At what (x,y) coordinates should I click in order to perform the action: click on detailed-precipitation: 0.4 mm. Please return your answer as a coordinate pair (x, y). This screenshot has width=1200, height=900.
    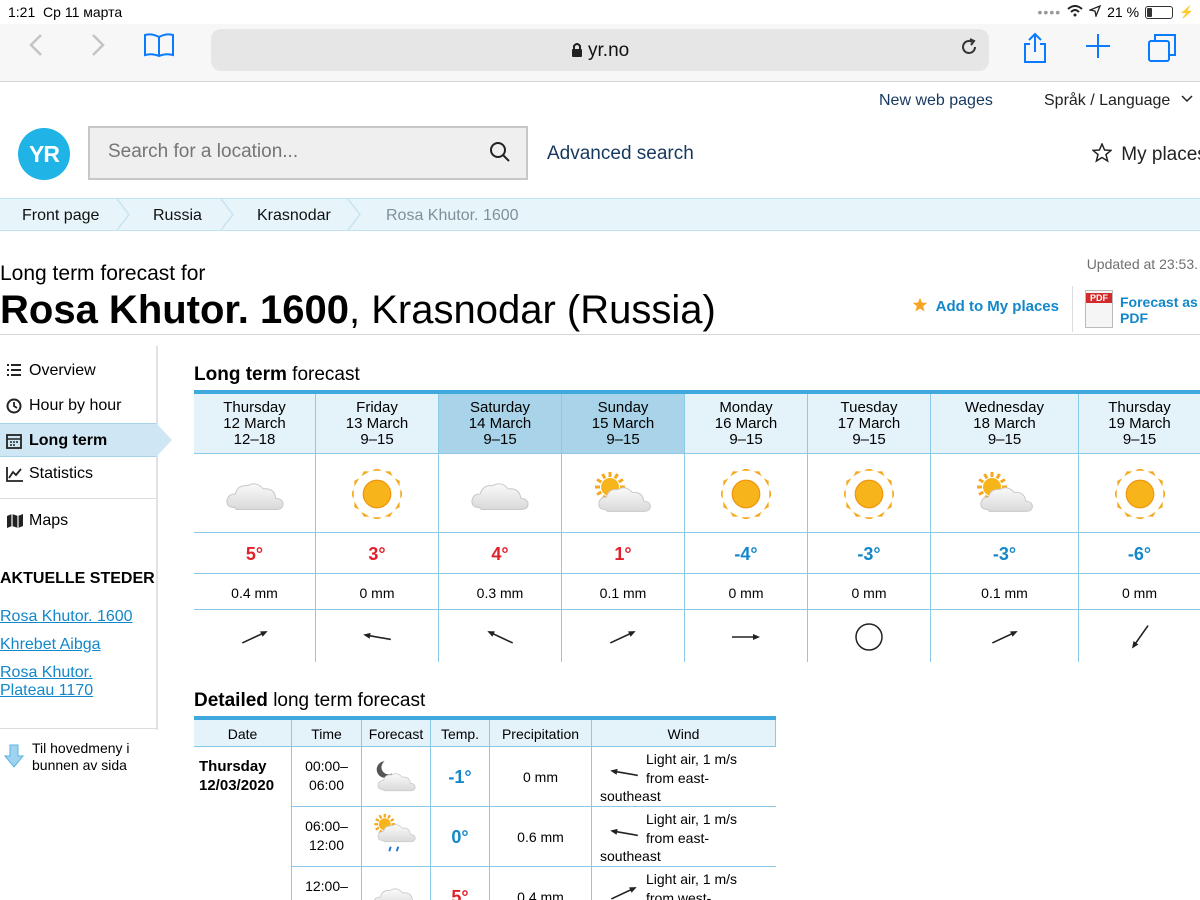
    Looking at the image, I should click on (541, 883).